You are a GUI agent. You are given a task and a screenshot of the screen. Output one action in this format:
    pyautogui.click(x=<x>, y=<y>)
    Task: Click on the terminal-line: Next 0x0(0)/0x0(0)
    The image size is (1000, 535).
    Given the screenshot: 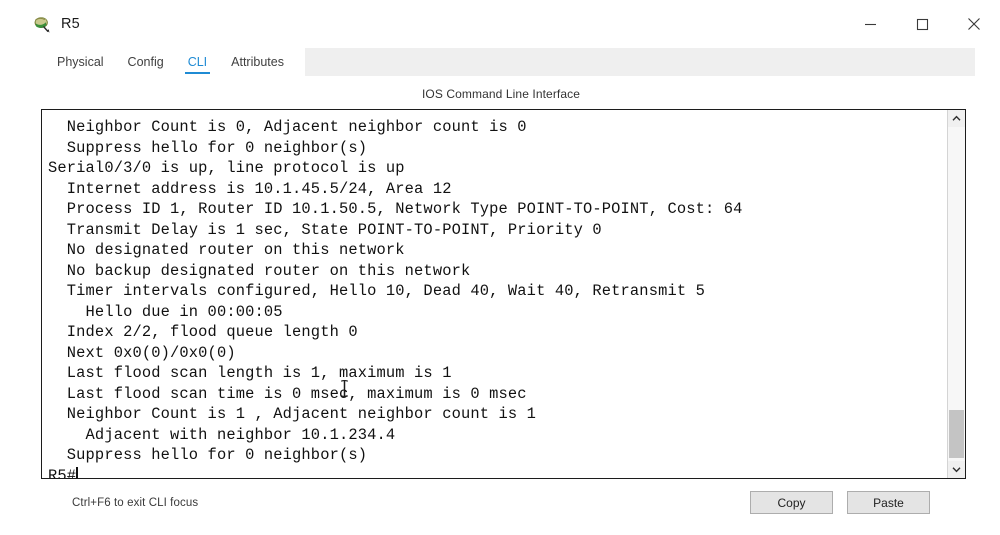 What is the action you would take?
    pyautogui.click(x=142, y=352)
    